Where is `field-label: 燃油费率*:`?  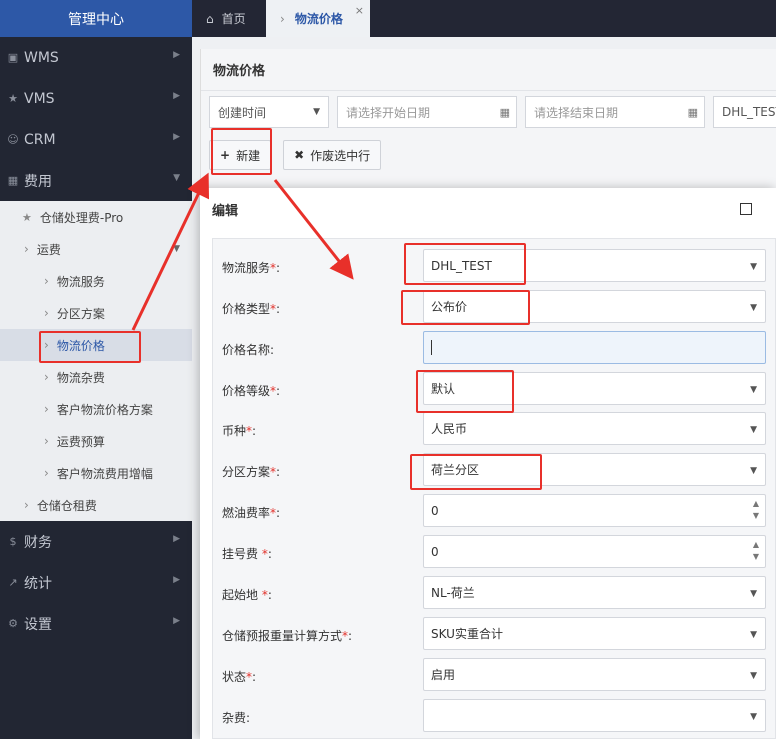 field-label: 燃油费率*: is located at coordinates (251, 512).